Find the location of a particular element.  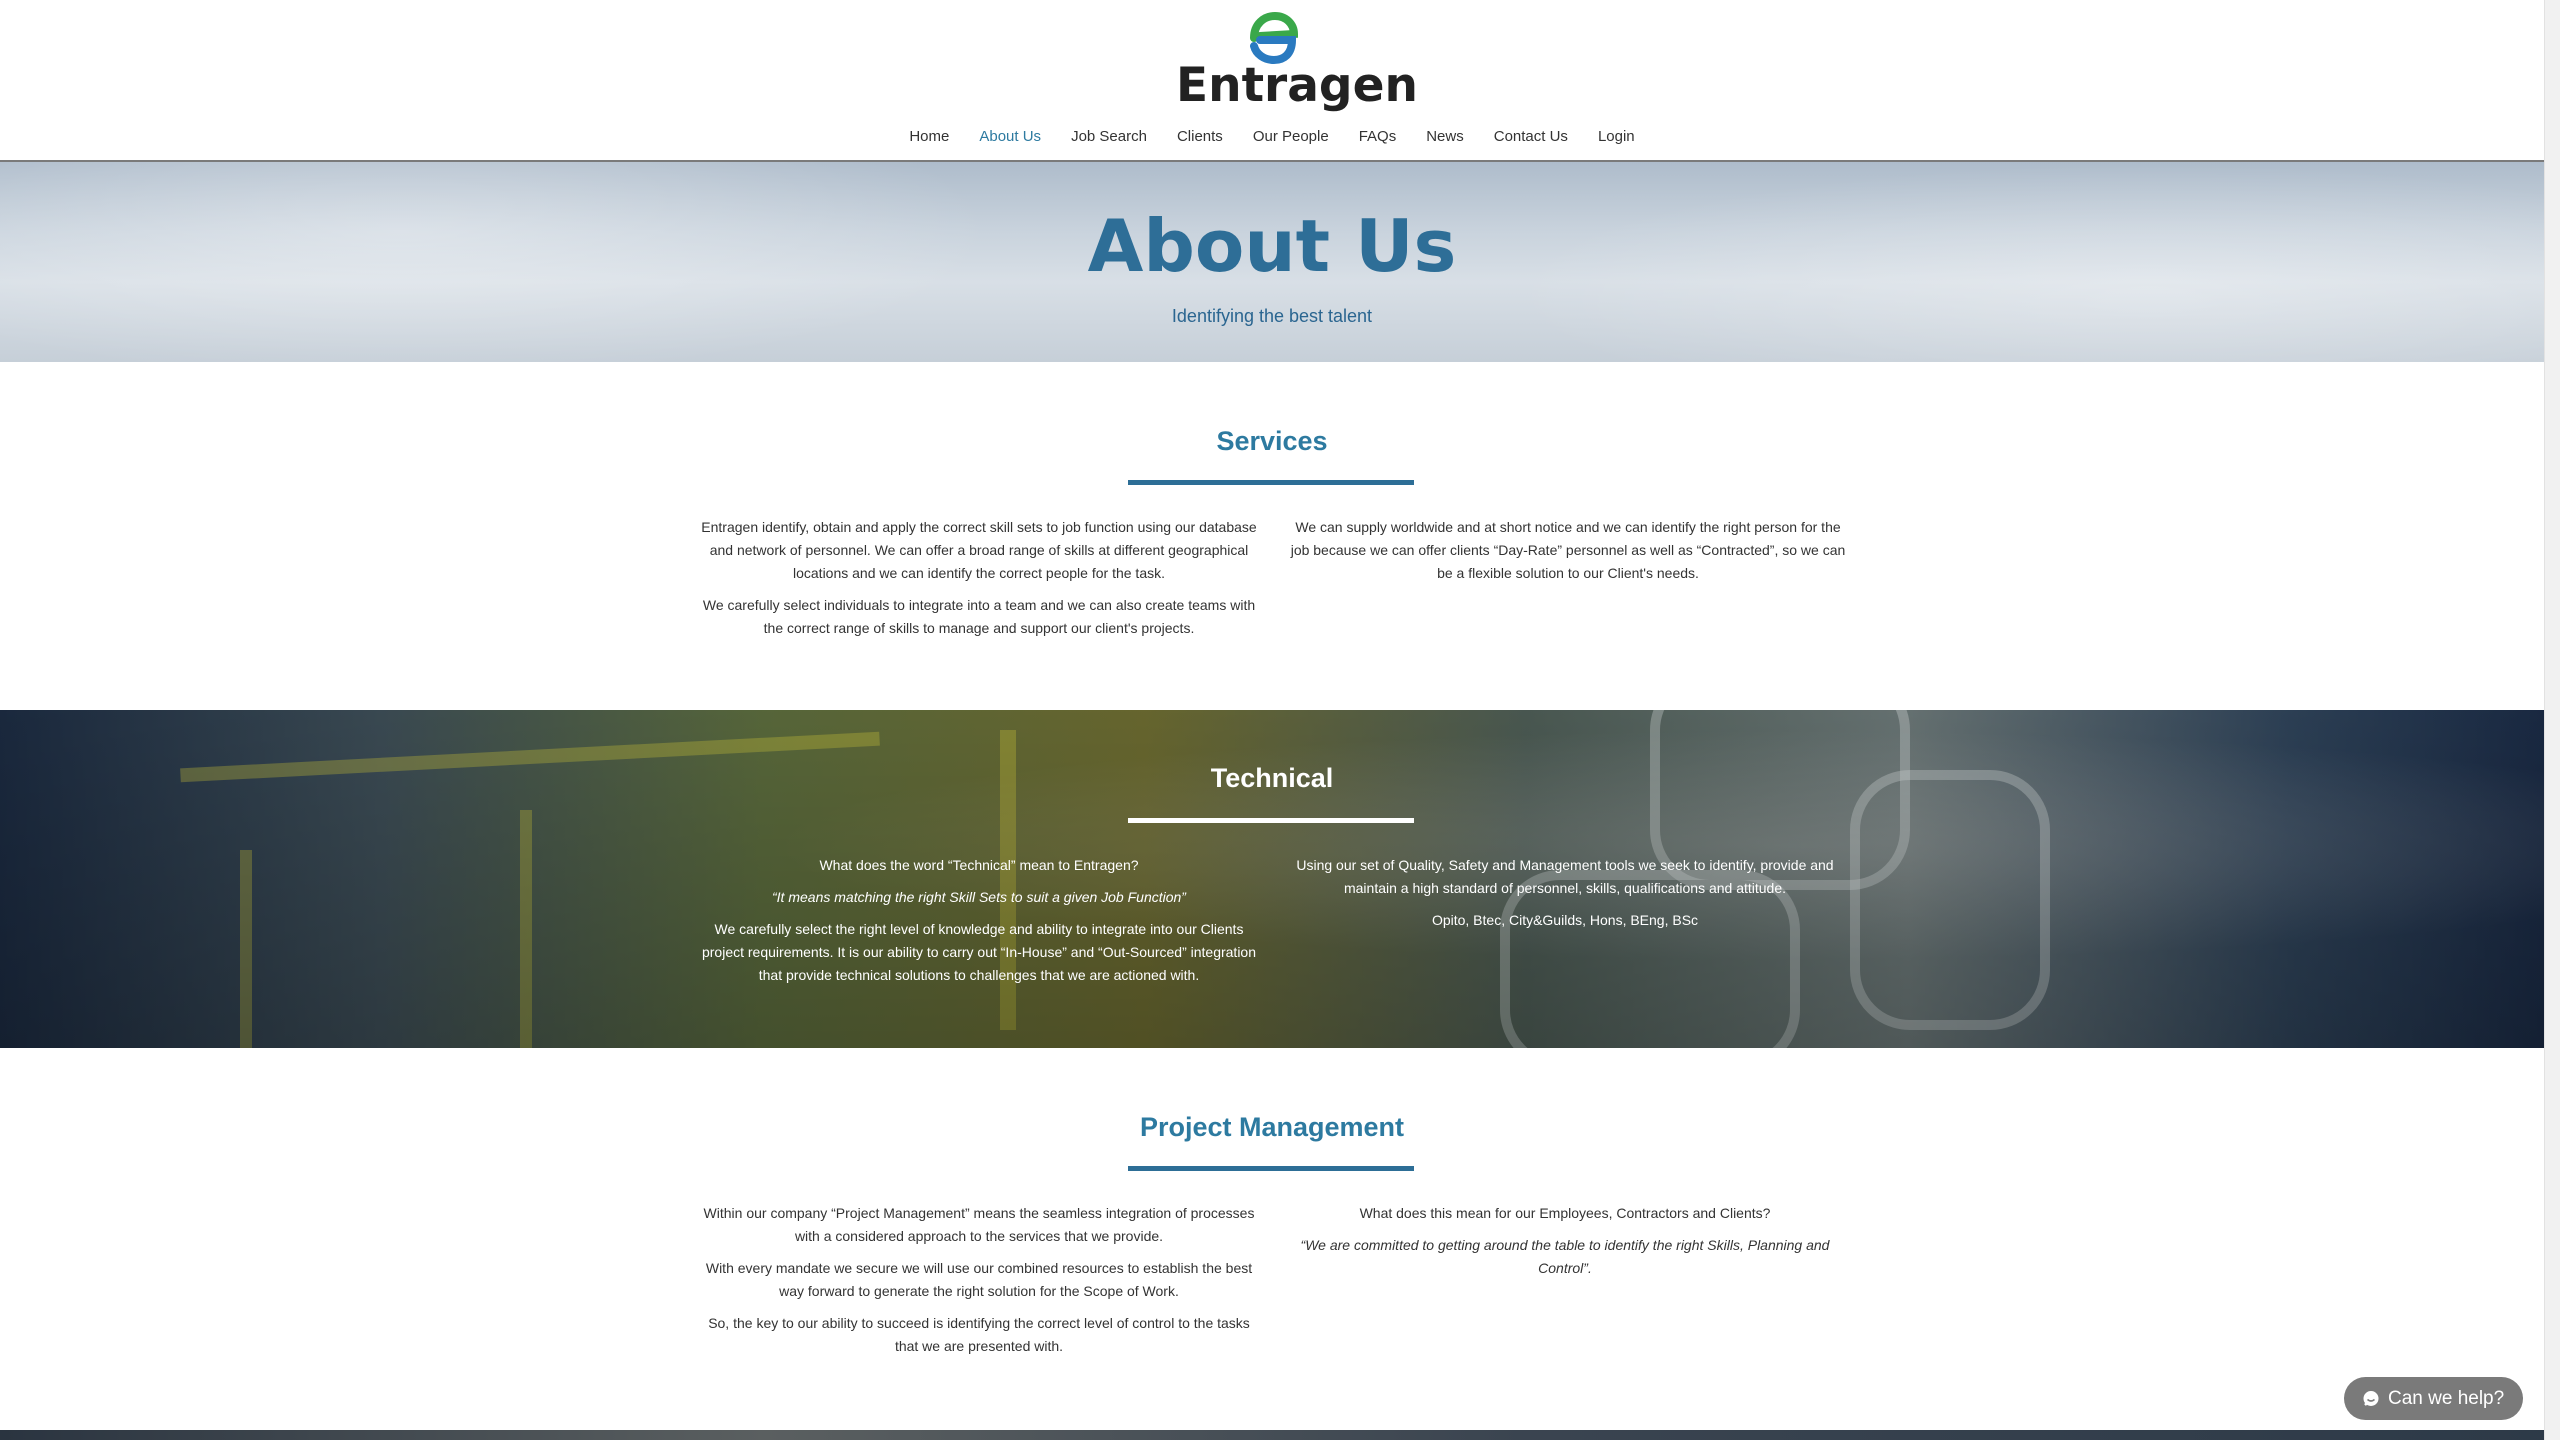

nav-news: News is located at coordinates (1445, 141).